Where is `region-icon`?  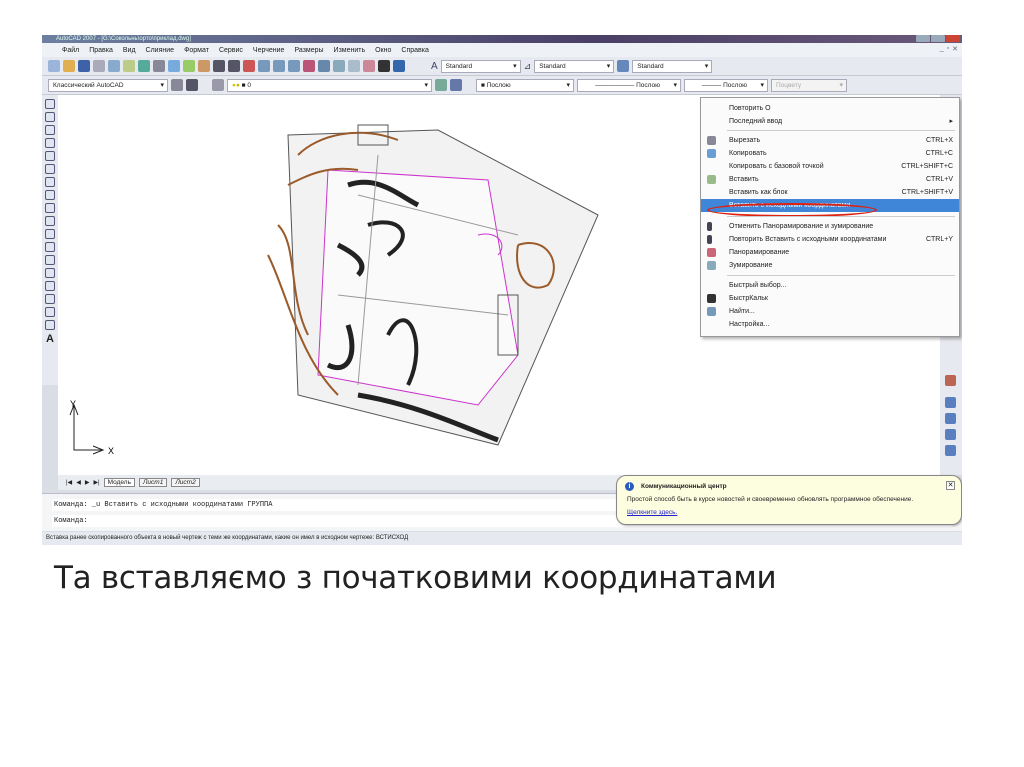 region-icon is located at coordinates (50, 312).